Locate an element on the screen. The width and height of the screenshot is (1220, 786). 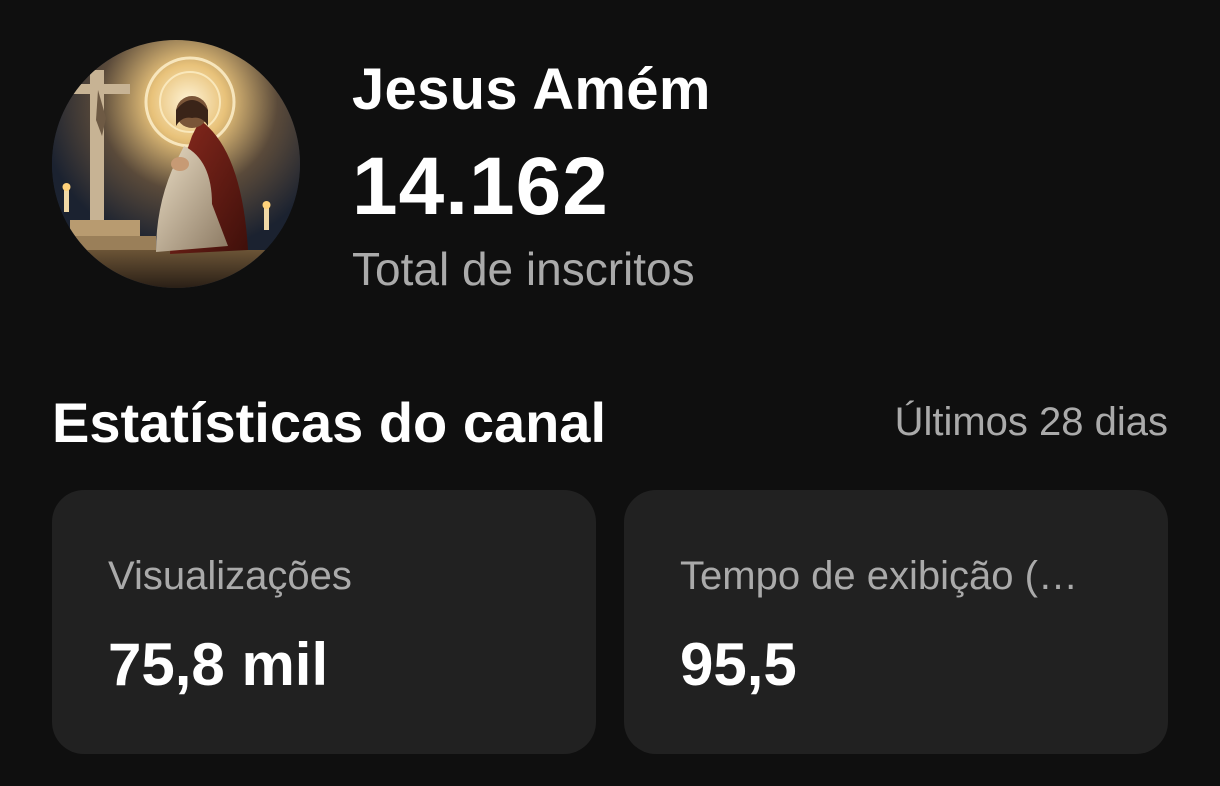
views-stat-label: Visualizações is located at coordinates (230, 576).